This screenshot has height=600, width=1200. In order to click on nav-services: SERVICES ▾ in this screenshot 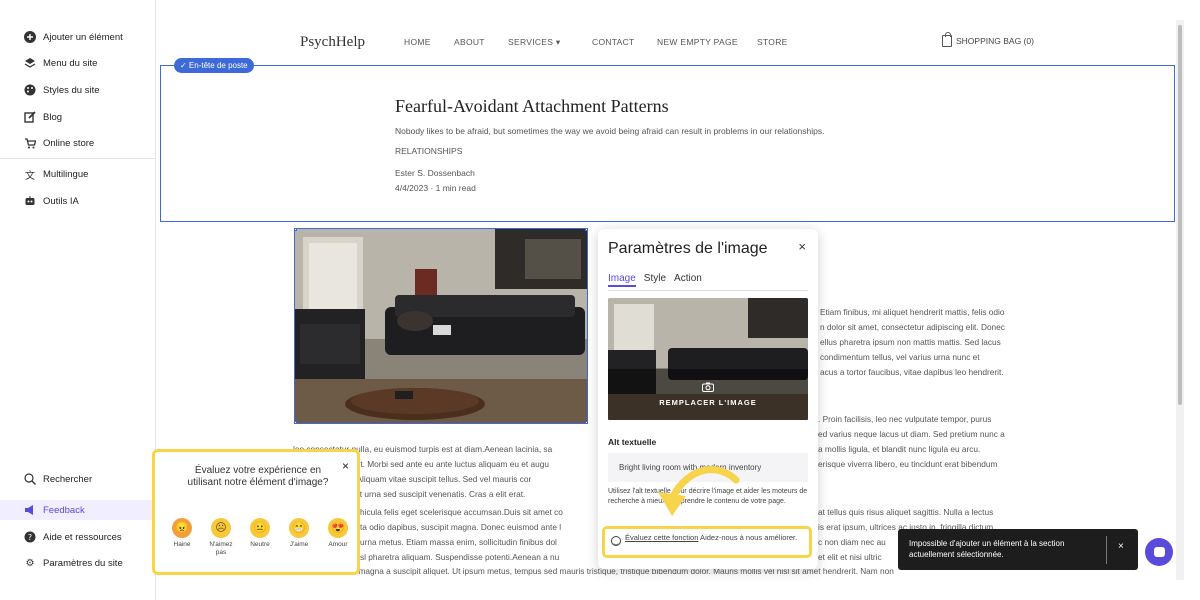, I will do `click(534, 42)`.